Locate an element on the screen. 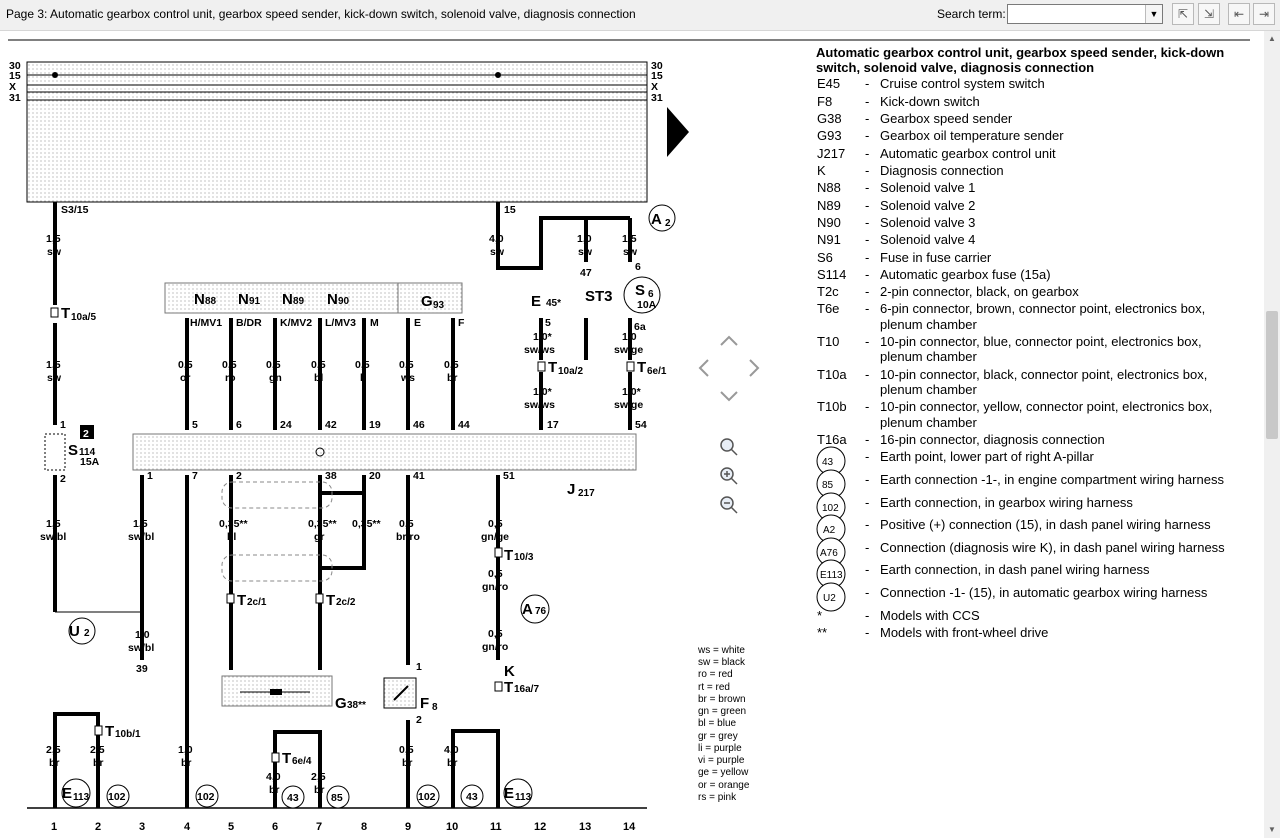 The width and height of the screenshot is (1280, 838). svg-text: 10a/2 is located at coordinates (570, 371).